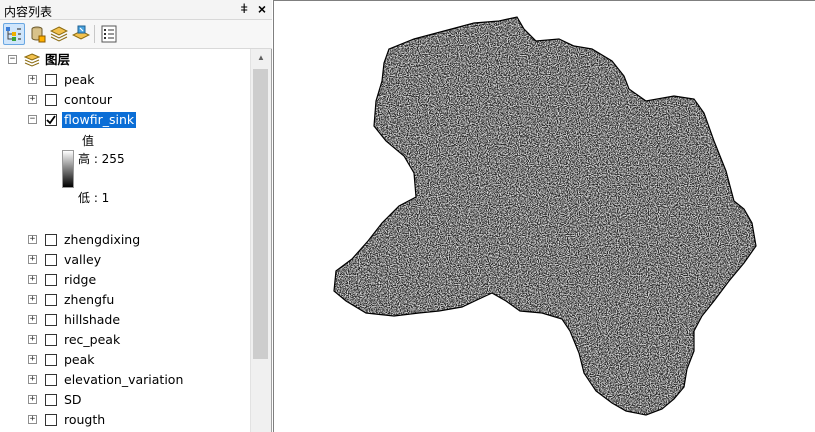 This screenshot has width=815, height=432. Describe the element at coordinates (125, 400) in the screenshot. I see `layer-row: + SD` at that location.